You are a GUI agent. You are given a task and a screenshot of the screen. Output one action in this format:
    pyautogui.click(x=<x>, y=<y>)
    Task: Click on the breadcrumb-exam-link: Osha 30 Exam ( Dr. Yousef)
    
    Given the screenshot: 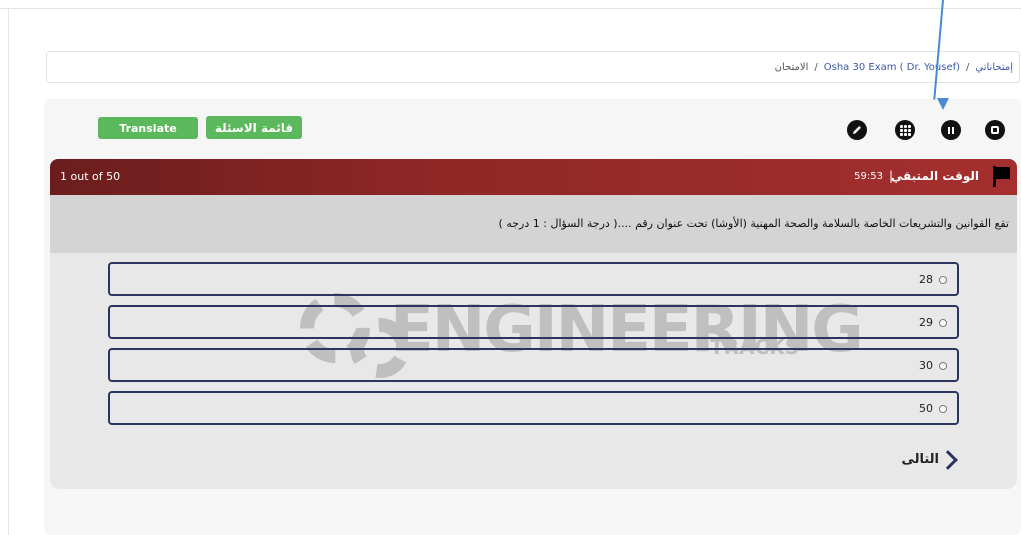 What is the action you would take?
    pyautogui.click(x=892, y=67)
    